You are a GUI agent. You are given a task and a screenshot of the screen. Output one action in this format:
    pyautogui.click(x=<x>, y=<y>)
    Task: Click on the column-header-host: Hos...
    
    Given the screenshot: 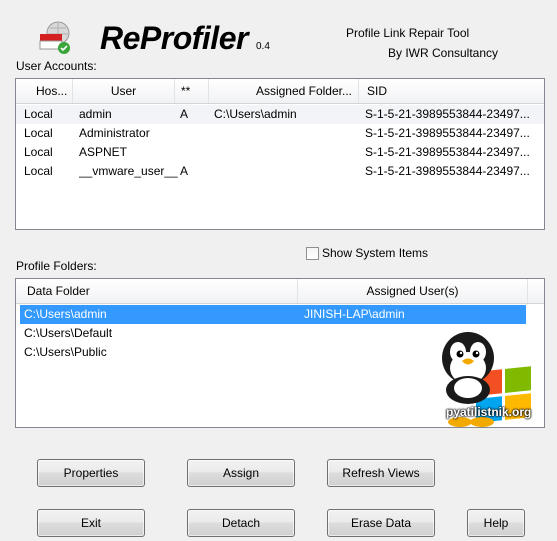 What is the action you would take?
    pyautogui.click(x=44, y=91)
    